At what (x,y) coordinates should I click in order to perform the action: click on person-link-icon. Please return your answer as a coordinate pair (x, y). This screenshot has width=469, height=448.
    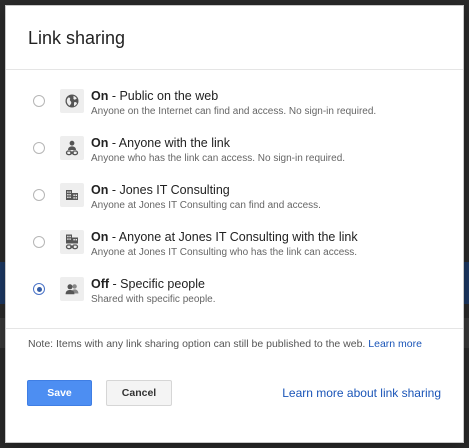
    Looking at the image, I should click on (72, 148).